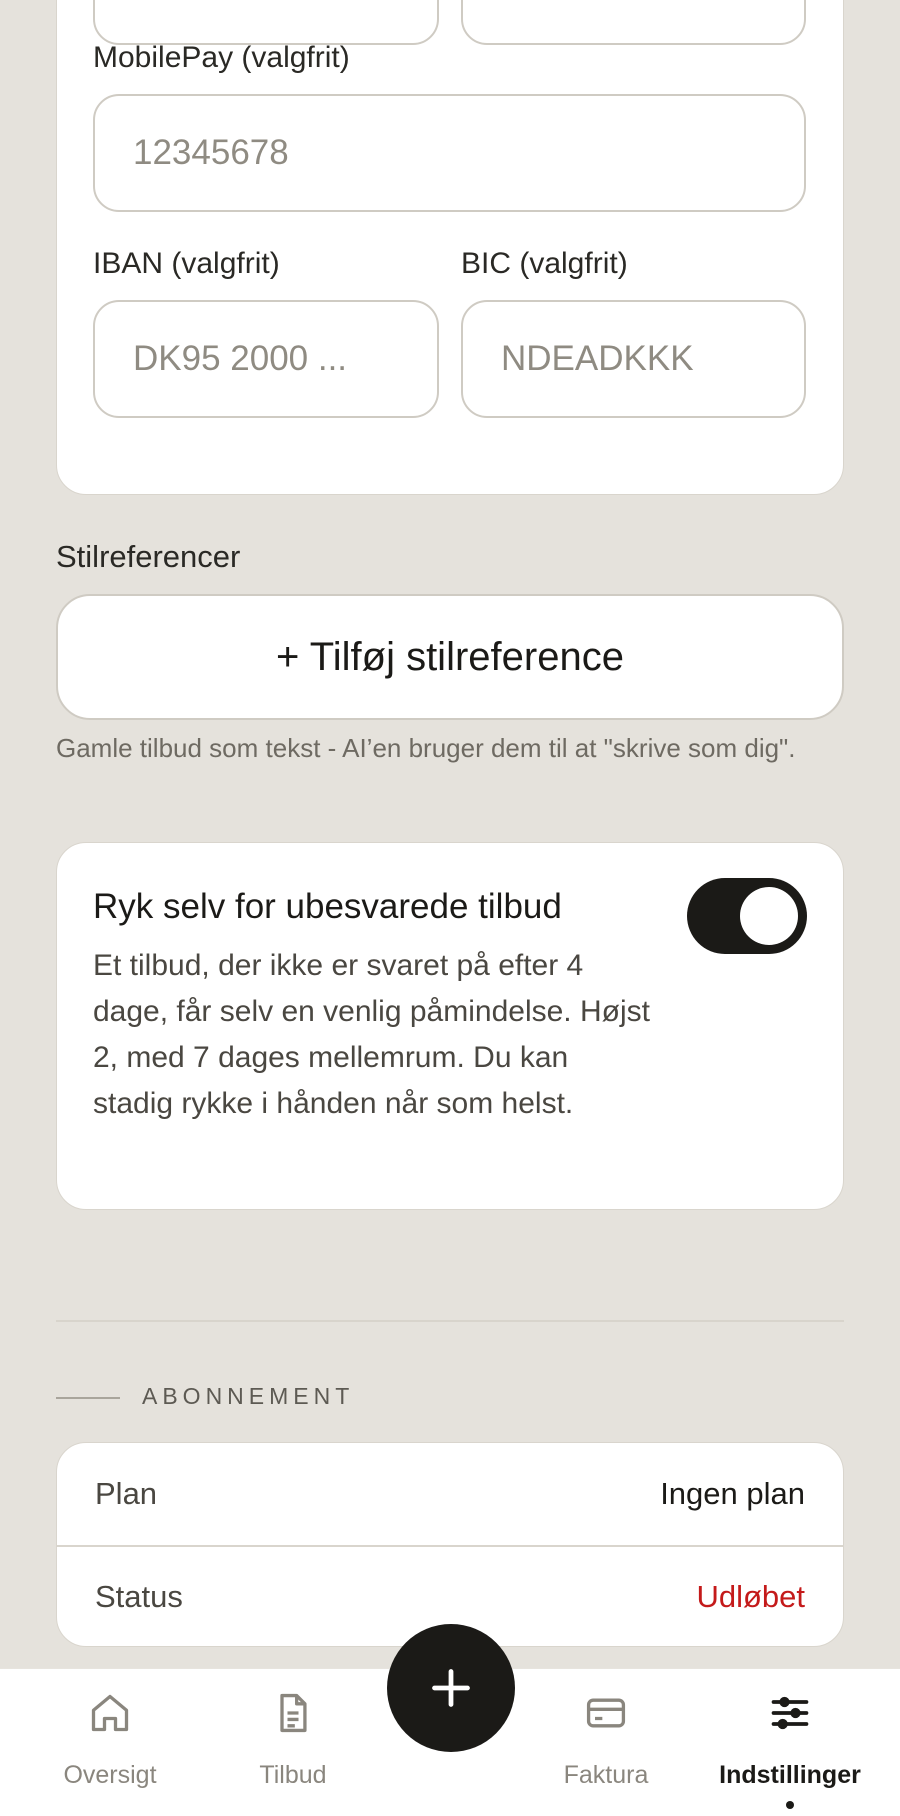 This screenshot has height=1816, width=900. Describe the element at coordinates (633, 359) in the screenshot. I see `bic-input: NDEADKKK` at that location.